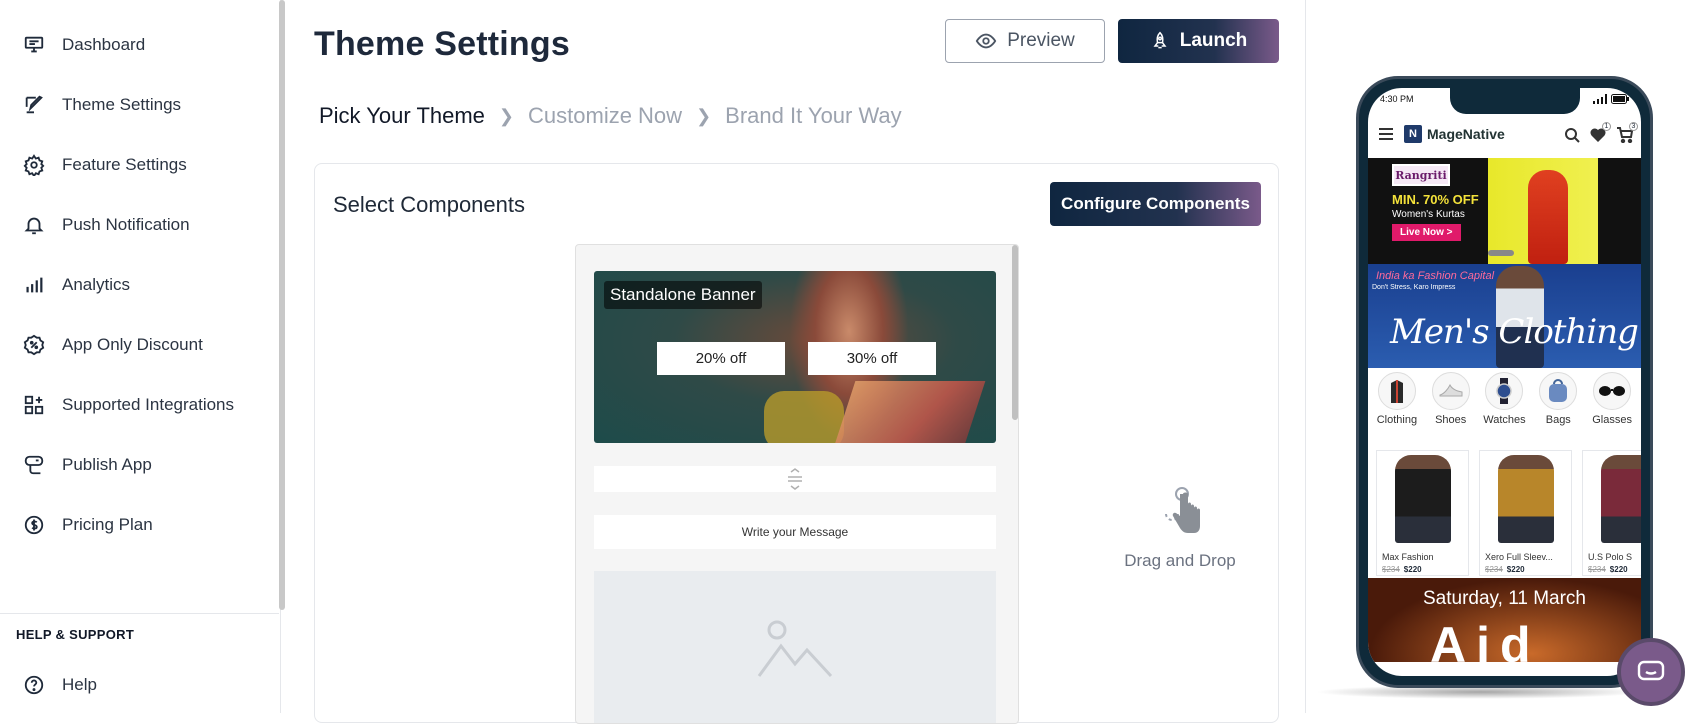 This screenshot has width=1686, height=724. Describe the element at coordinates (1548, 217) in the screenshot. I see `model-image` at that location.